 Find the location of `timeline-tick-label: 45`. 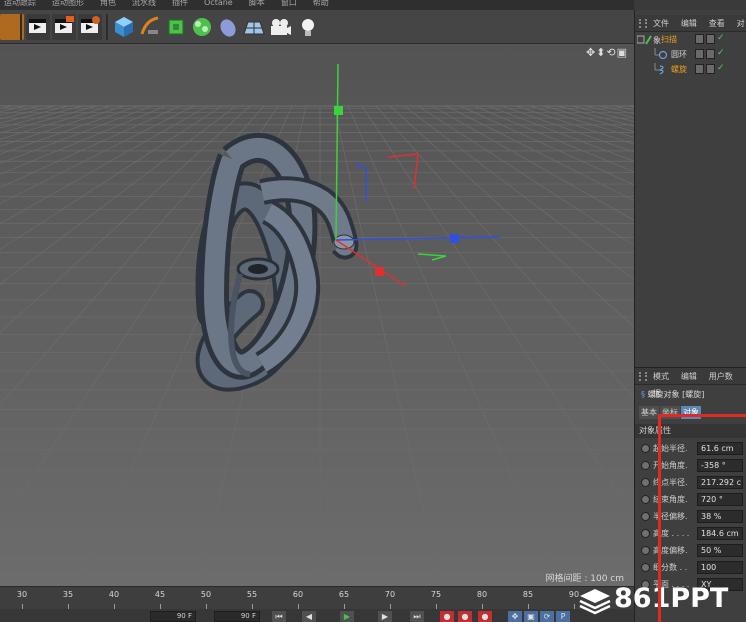

timeline-tick-label: 45 is located at coordinates (160, 594).